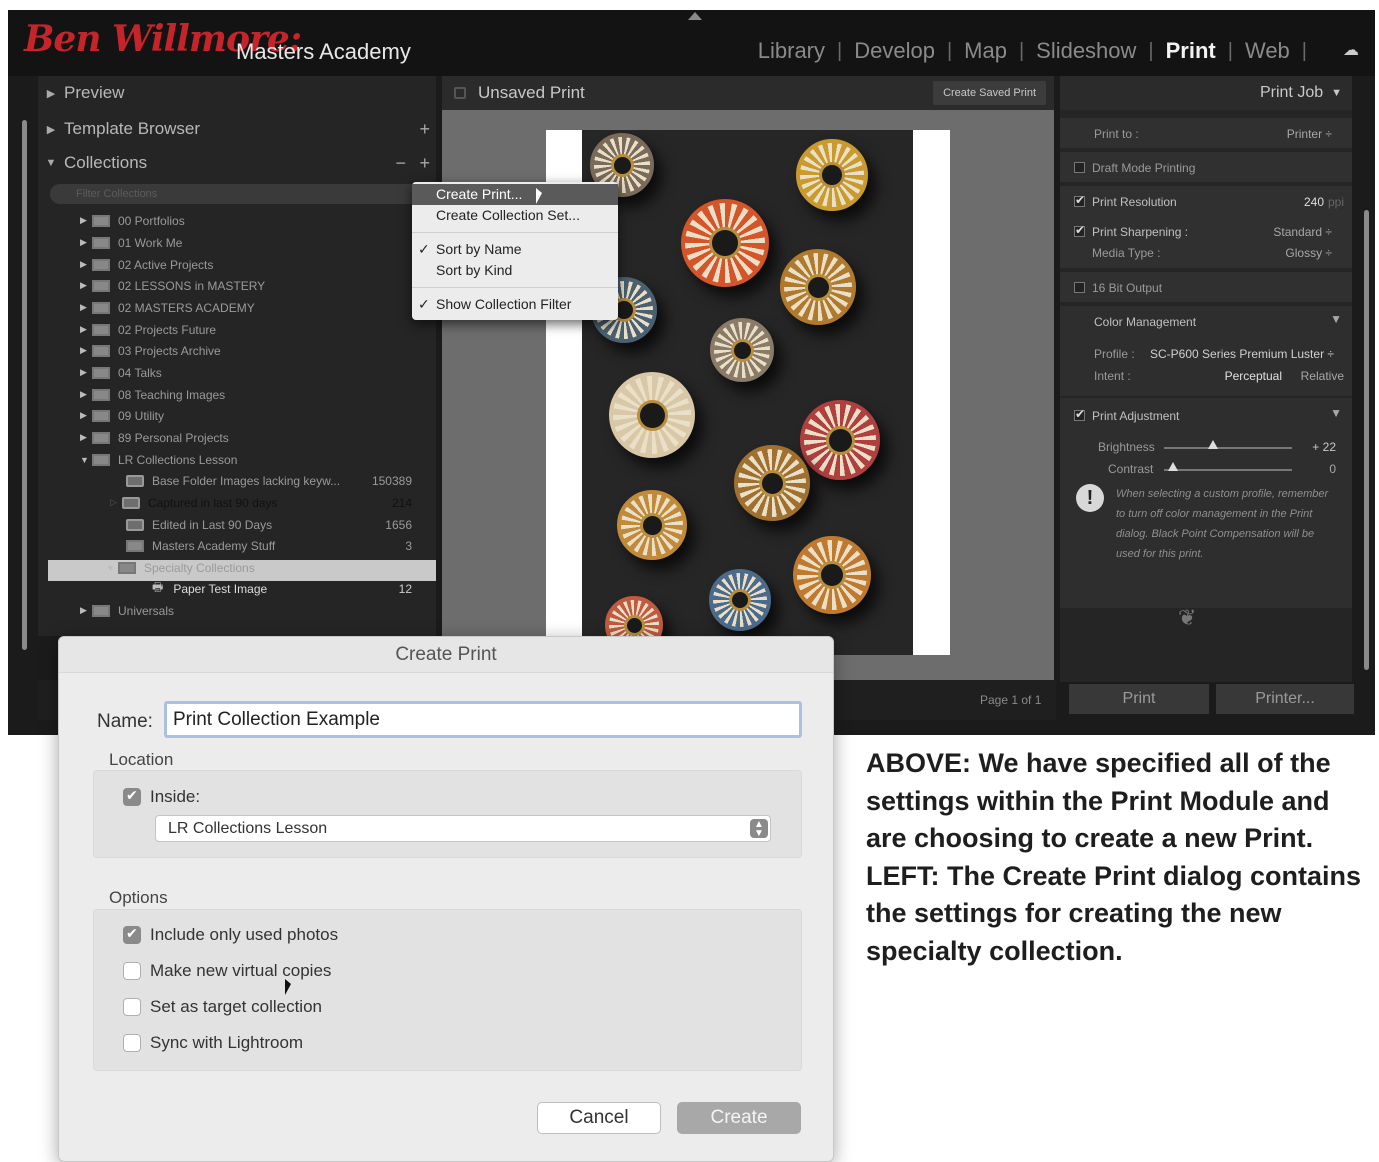  Describe the element at coordinates (248, 828) in the screenshot. I see `inside-select-value: LR Collections Lesson` at that location.